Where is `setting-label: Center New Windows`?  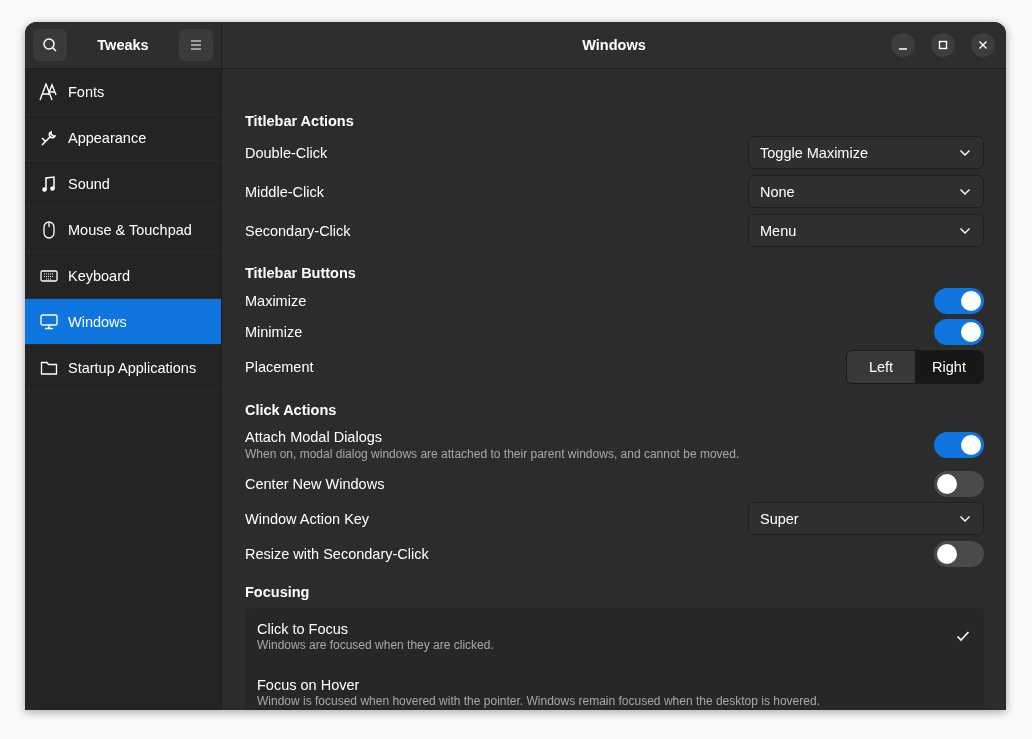 setting-label: Center New Windows is located at coordinates (315, 483).